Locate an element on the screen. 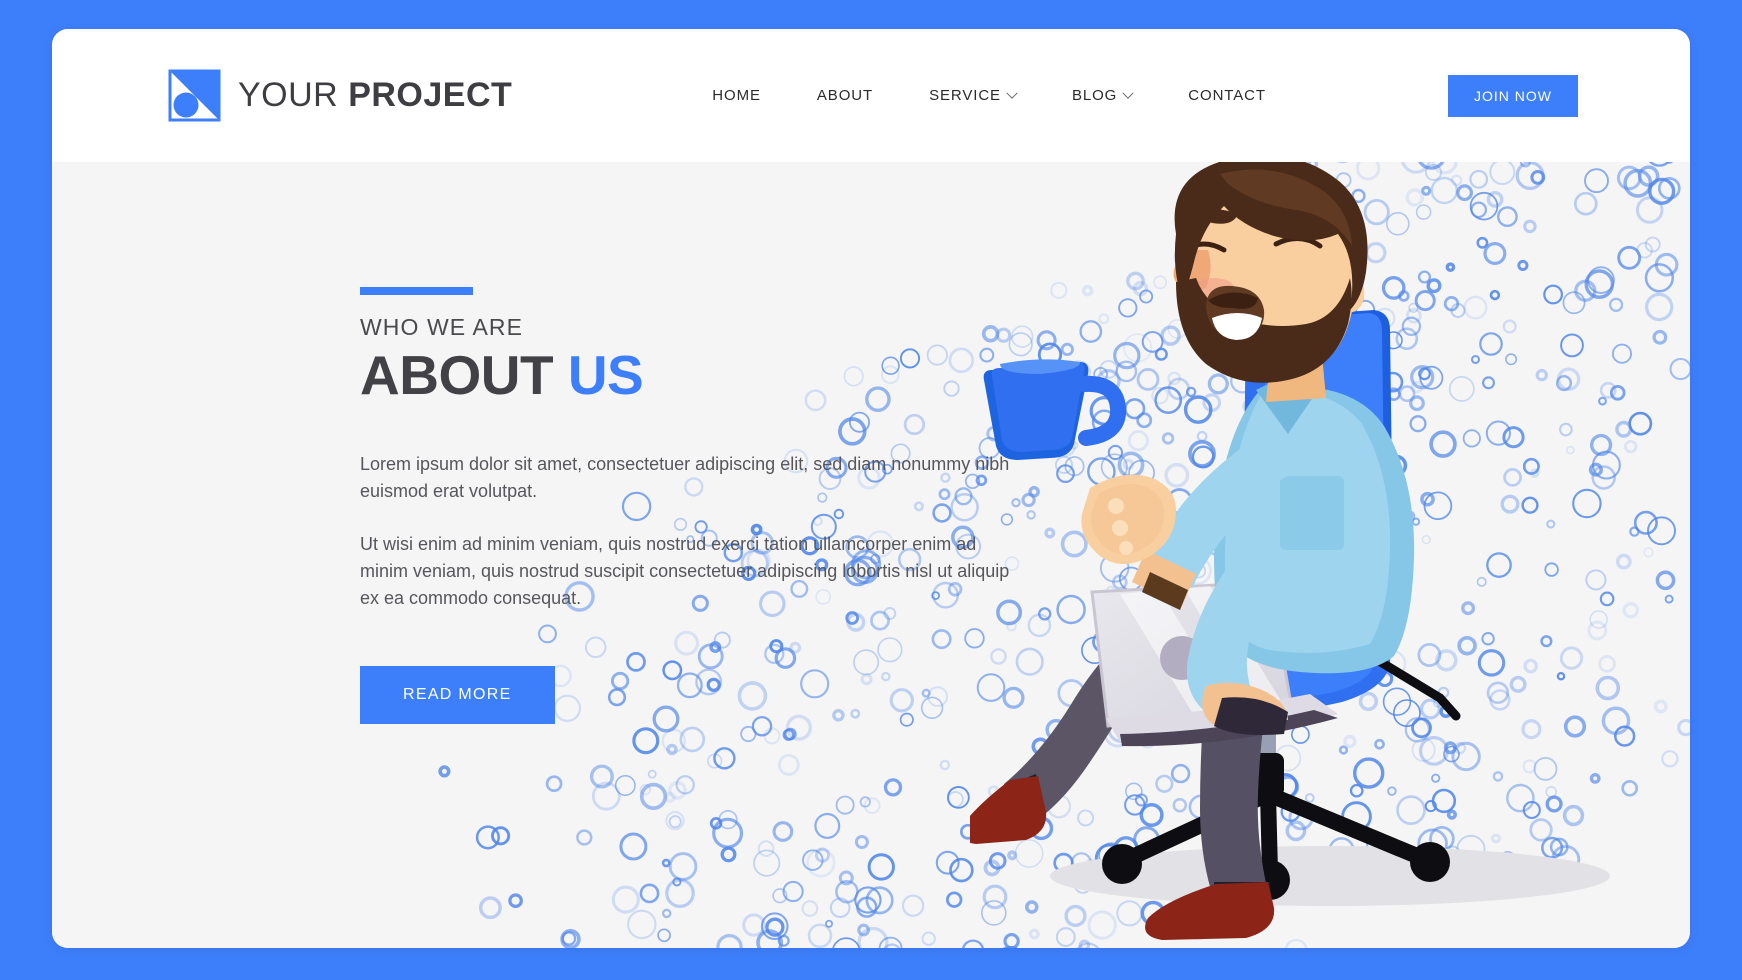  brand-logo: YOUR PROJECT is located at coordinates (339, 95).